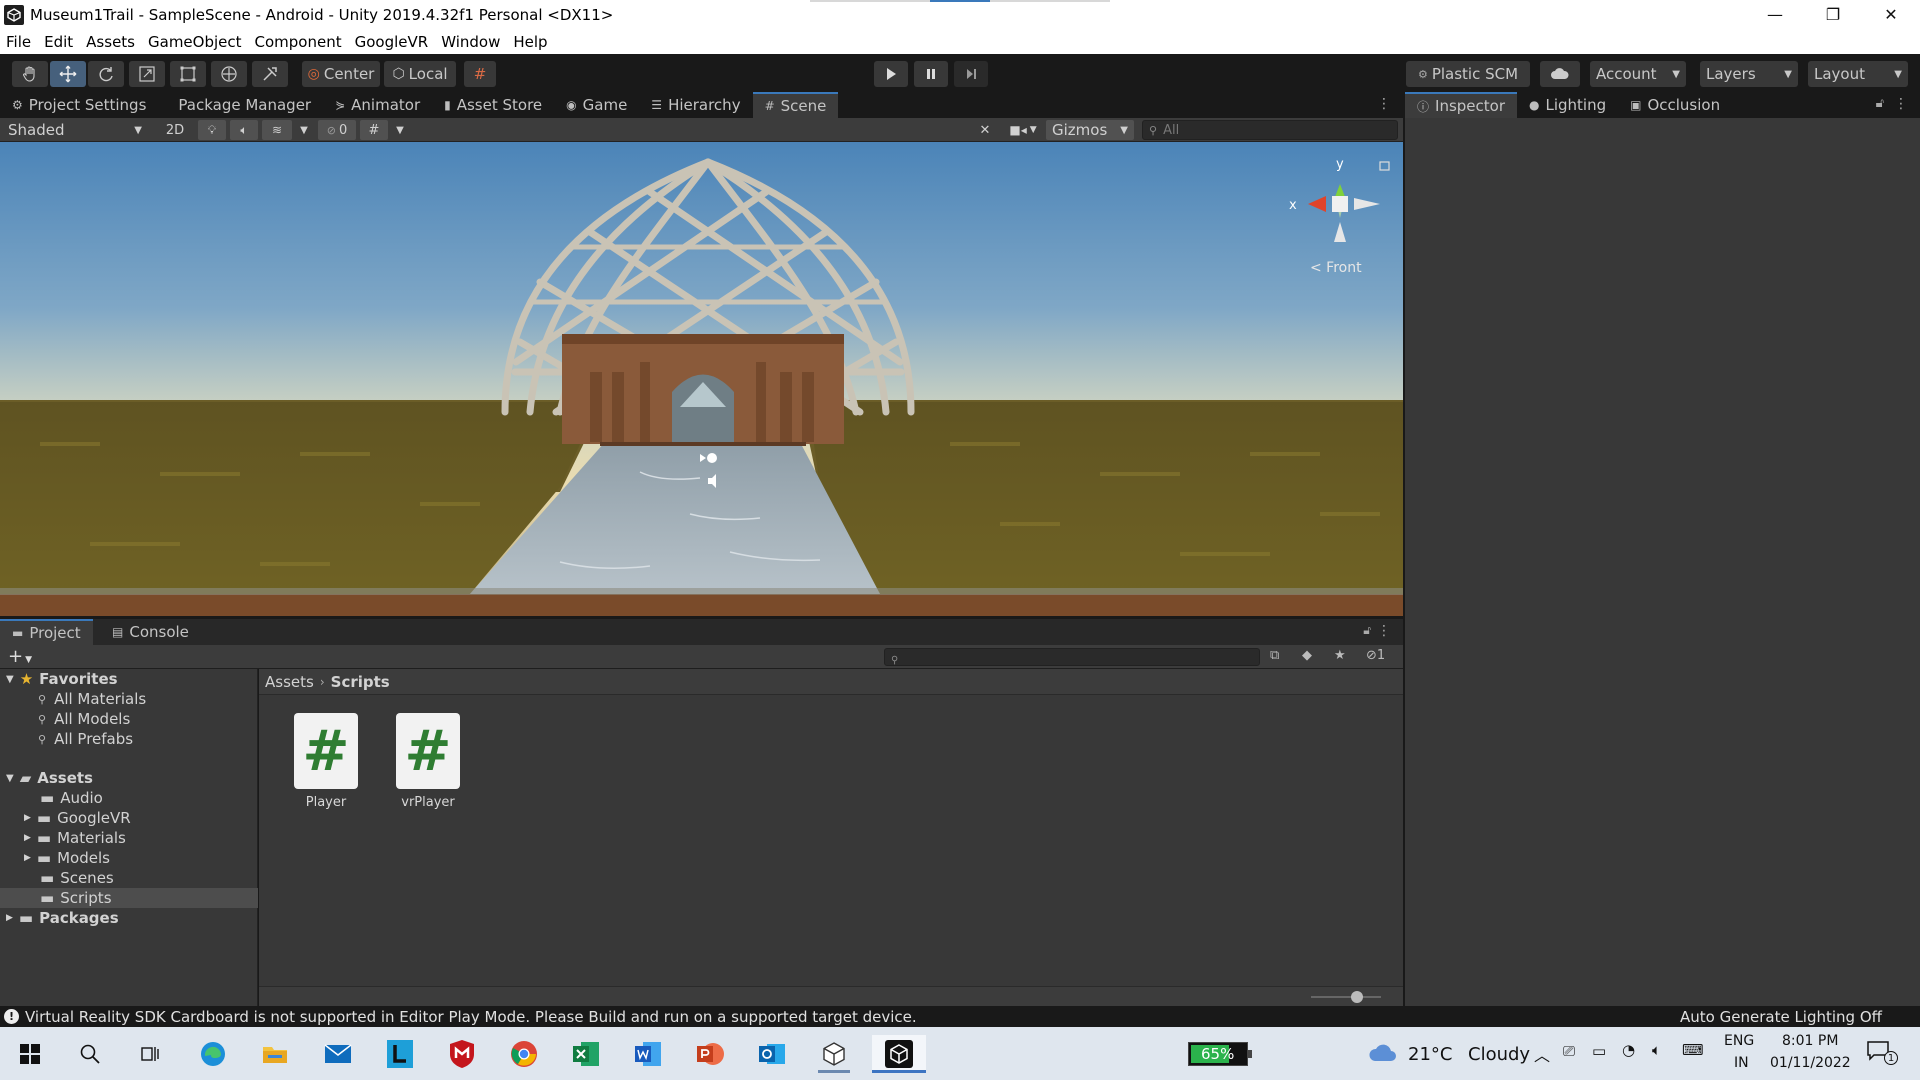 The width and height of the screenshot is (1920, 1080). What do you see at coordinates (270, 74) in the screenshot?
I see `custom-tool-button` at bounding box center [270, 74].